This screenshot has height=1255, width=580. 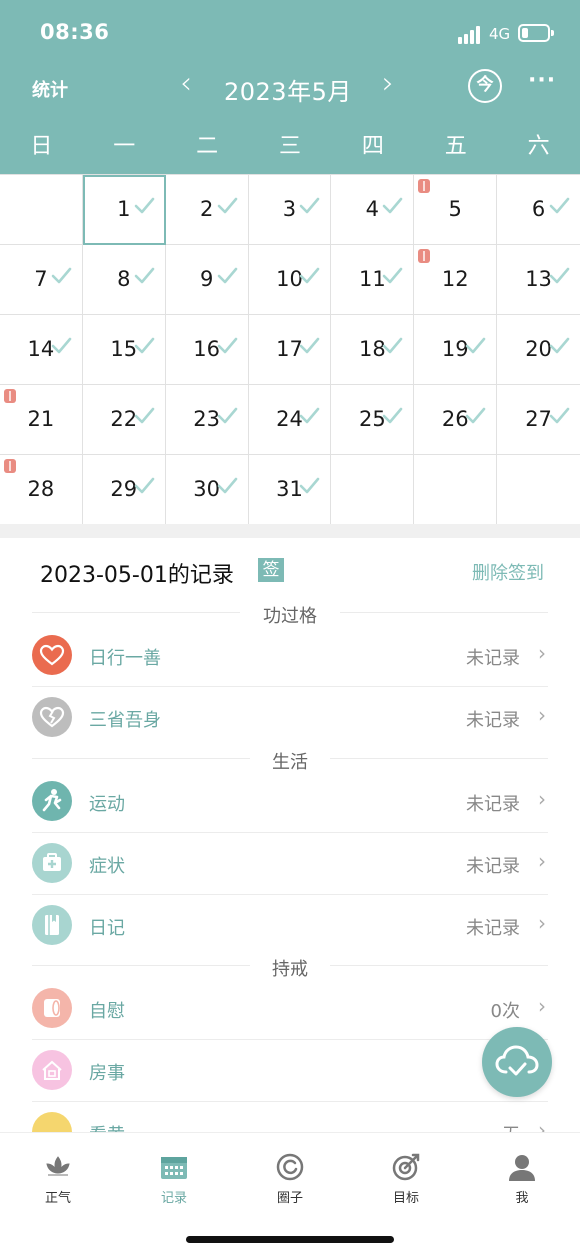 What do you see at coordinates (41, 146) in the screenshot?
I see `weekday-label: 日` at bounding box center [41, 146].